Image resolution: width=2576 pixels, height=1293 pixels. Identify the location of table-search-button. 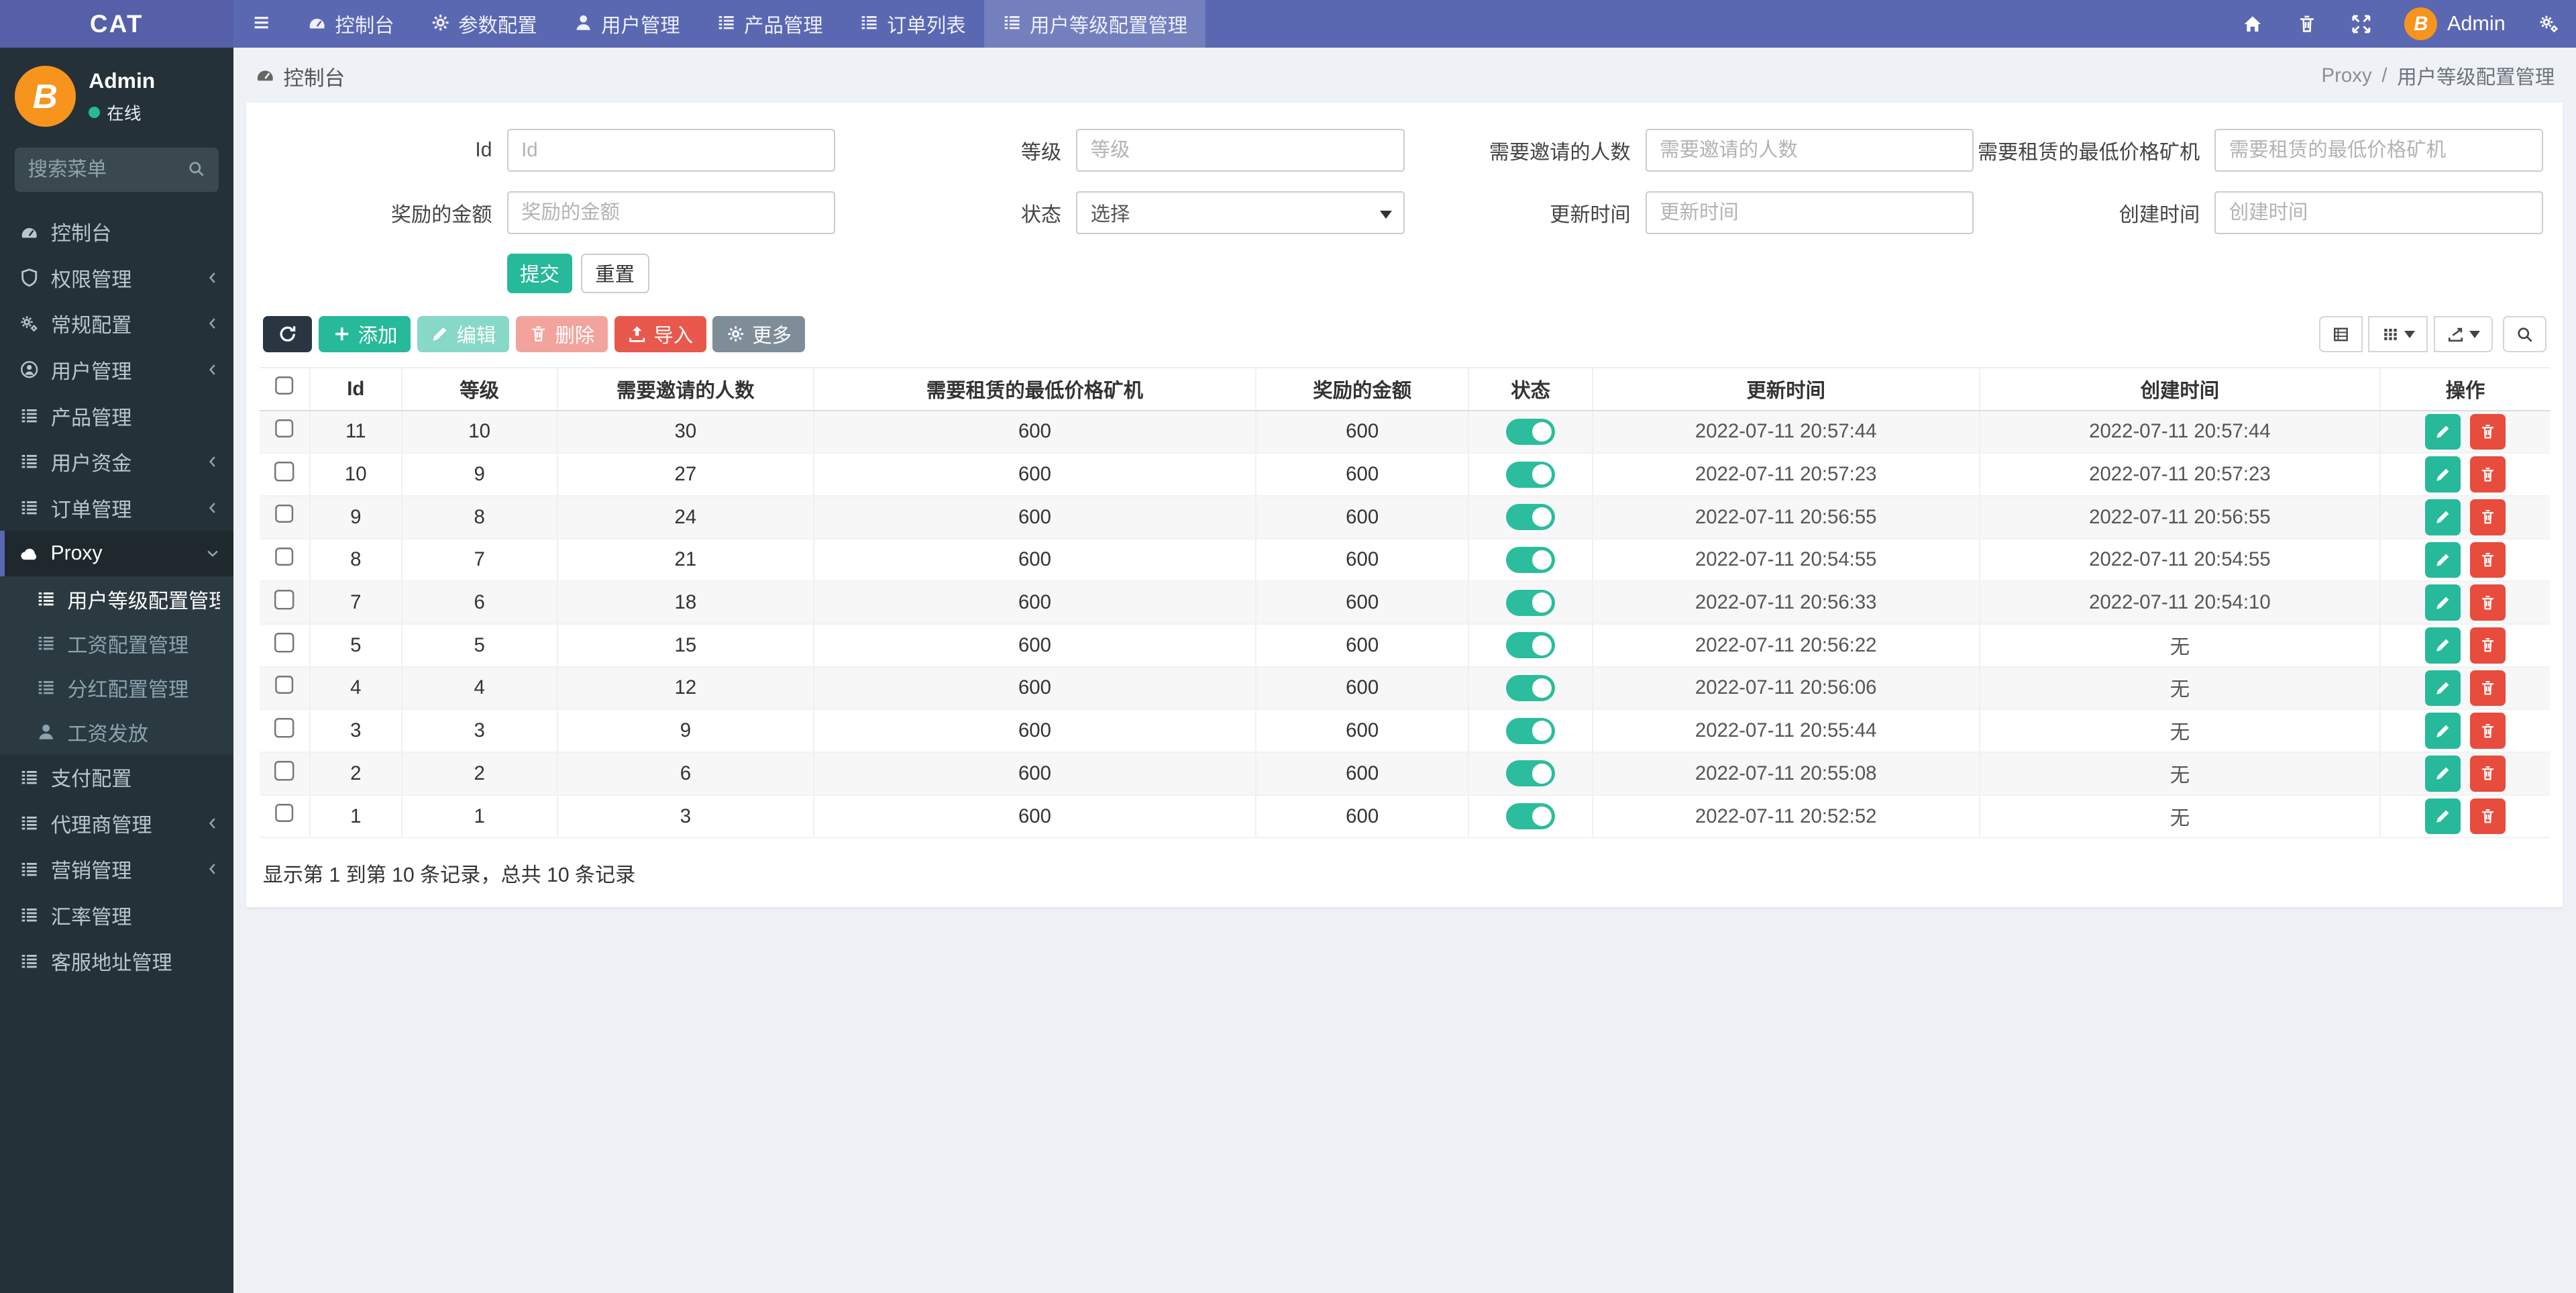
(2524, 334).